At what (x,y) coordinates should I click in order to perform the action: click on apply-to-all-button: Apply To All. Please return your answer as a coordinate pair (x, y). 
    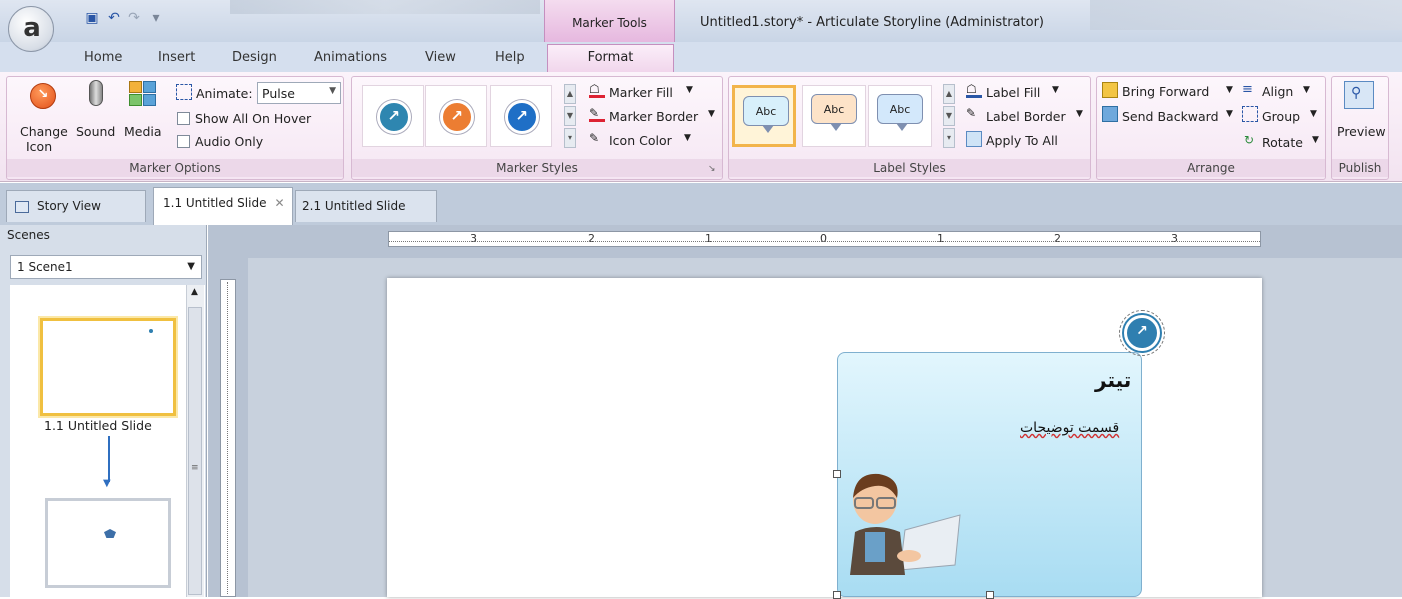
    Looking at the image, I should click on (1022, 140).